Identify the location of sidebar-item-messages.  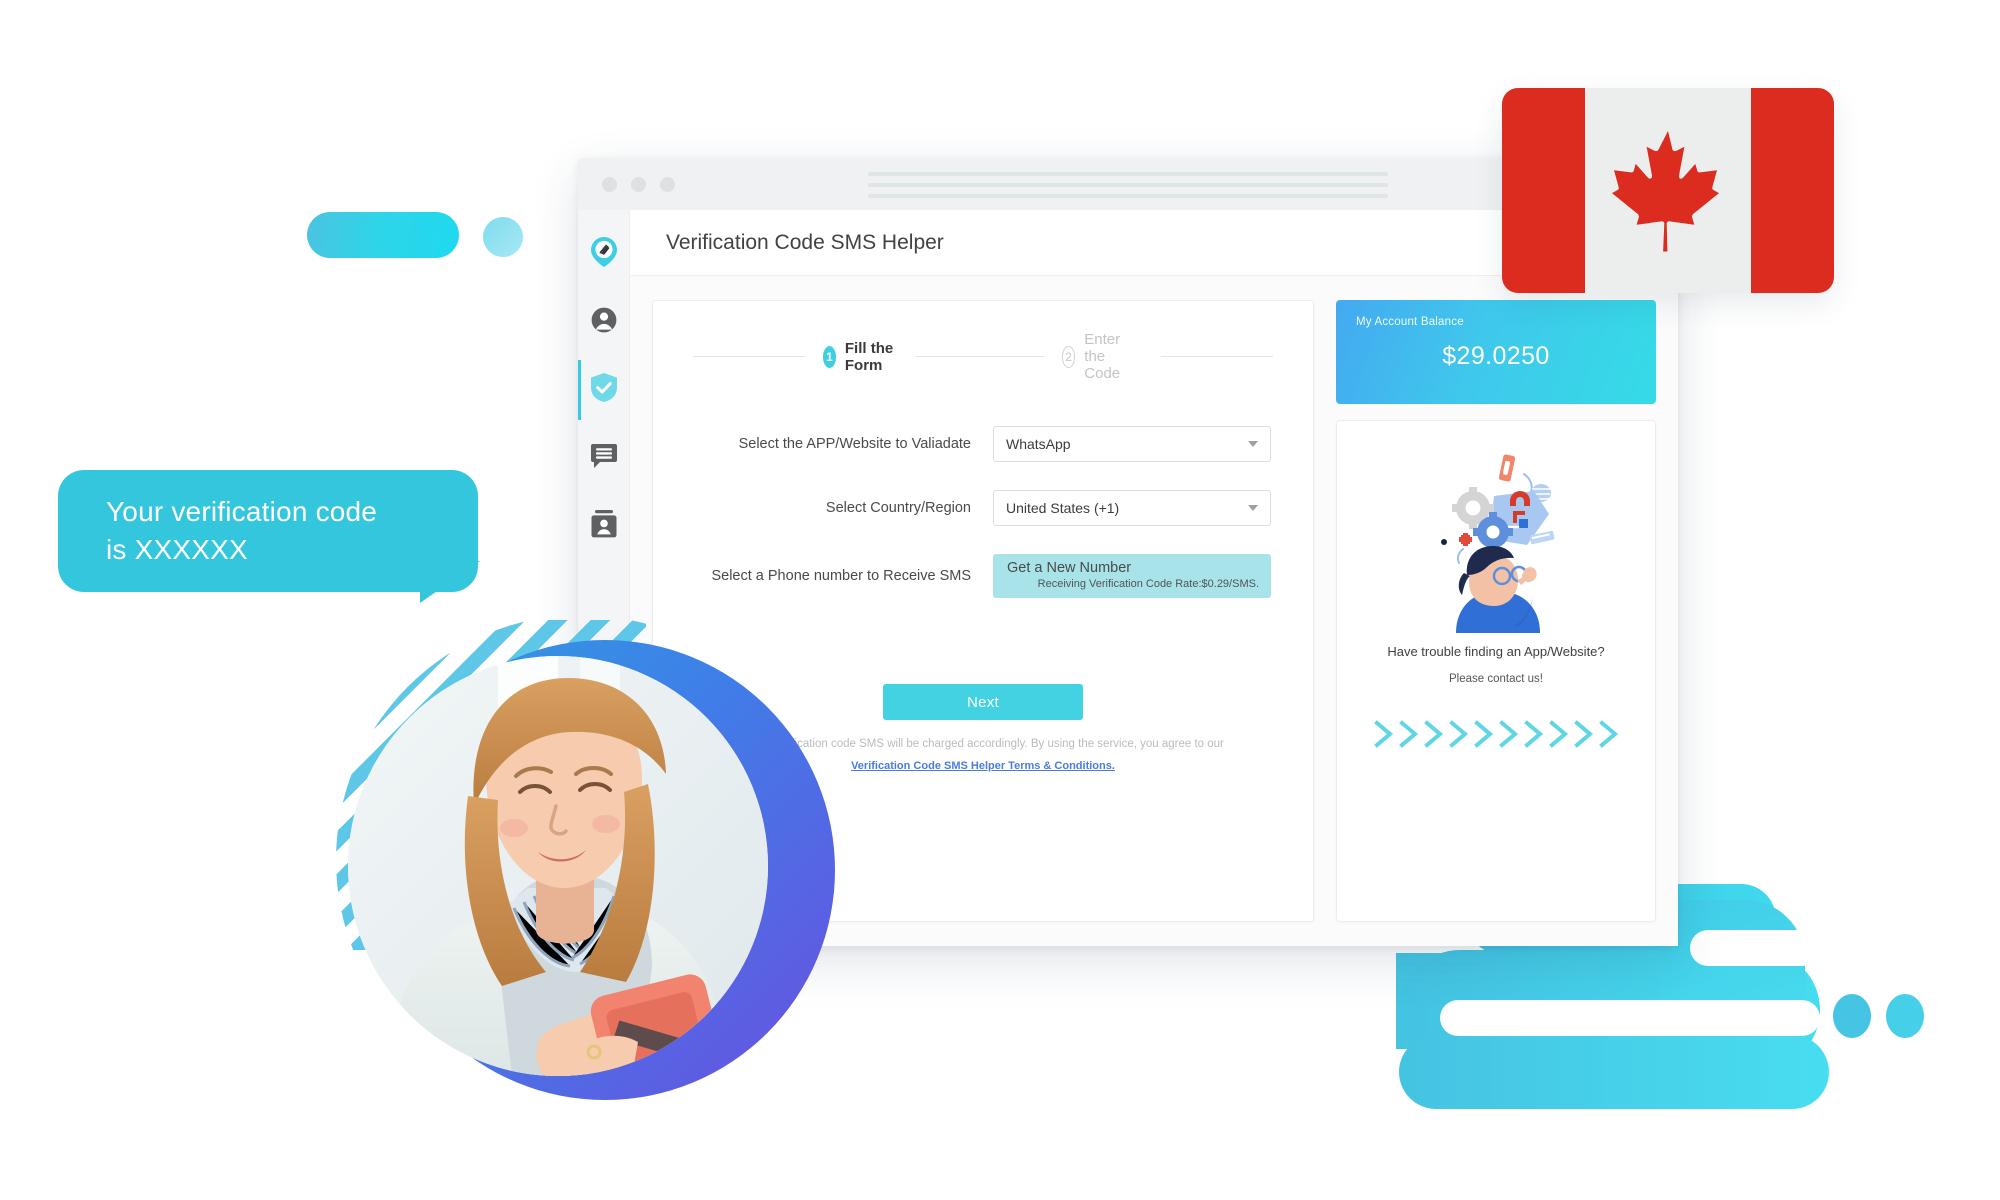
(604, 458).